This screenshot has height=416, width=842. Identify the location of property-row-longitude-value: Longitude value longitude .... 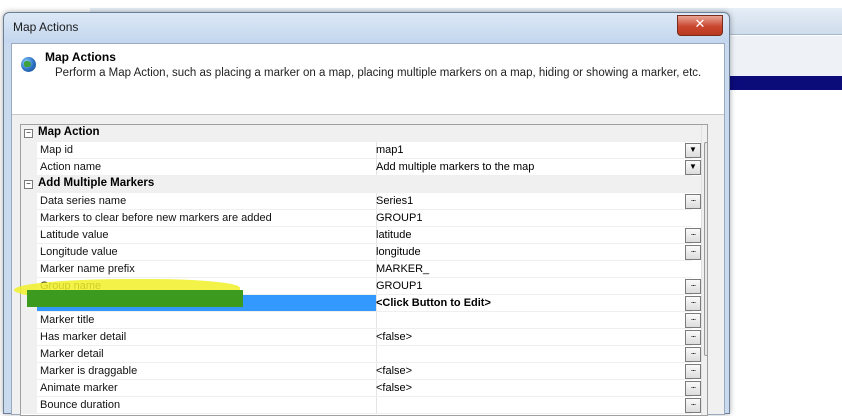
(364, 252).